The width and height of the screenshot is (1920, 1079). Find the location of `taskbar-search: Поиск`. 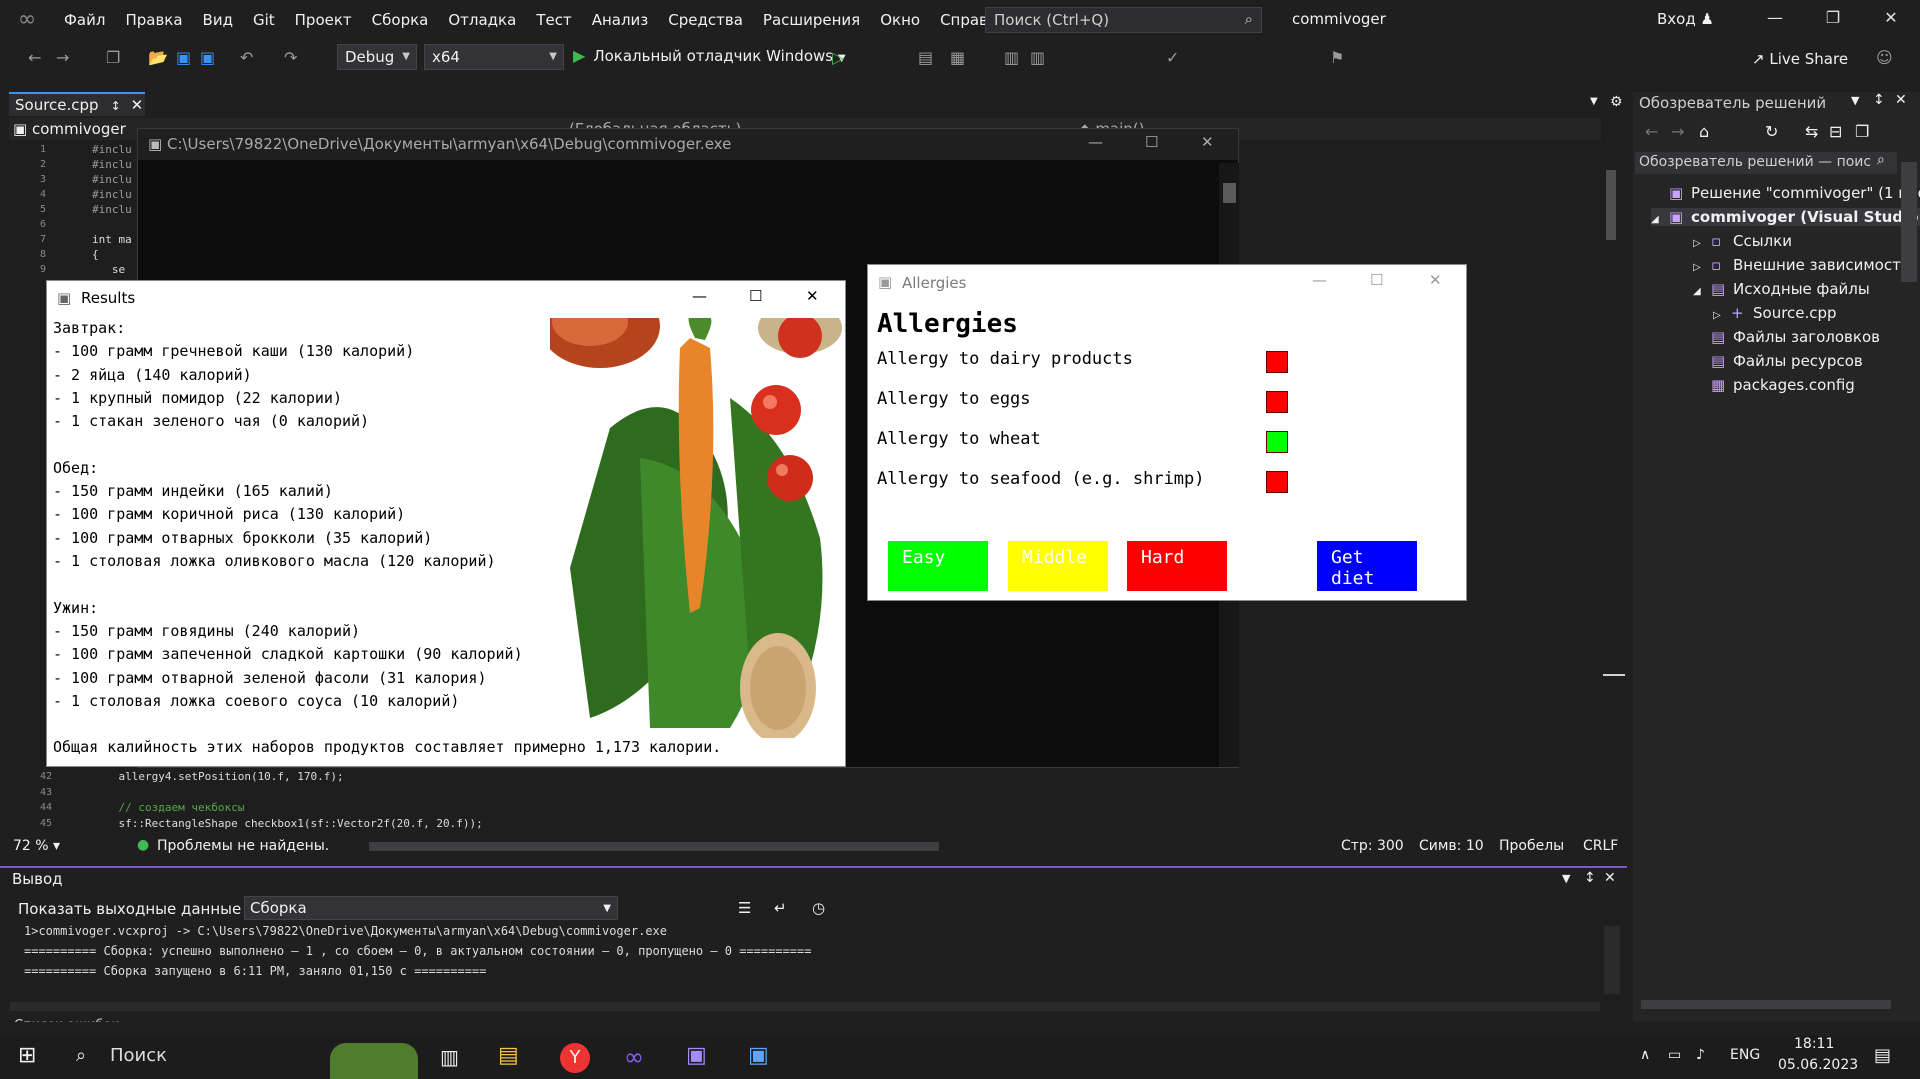

taskbar-search: Поиск is located at coordinates (138, 1055).